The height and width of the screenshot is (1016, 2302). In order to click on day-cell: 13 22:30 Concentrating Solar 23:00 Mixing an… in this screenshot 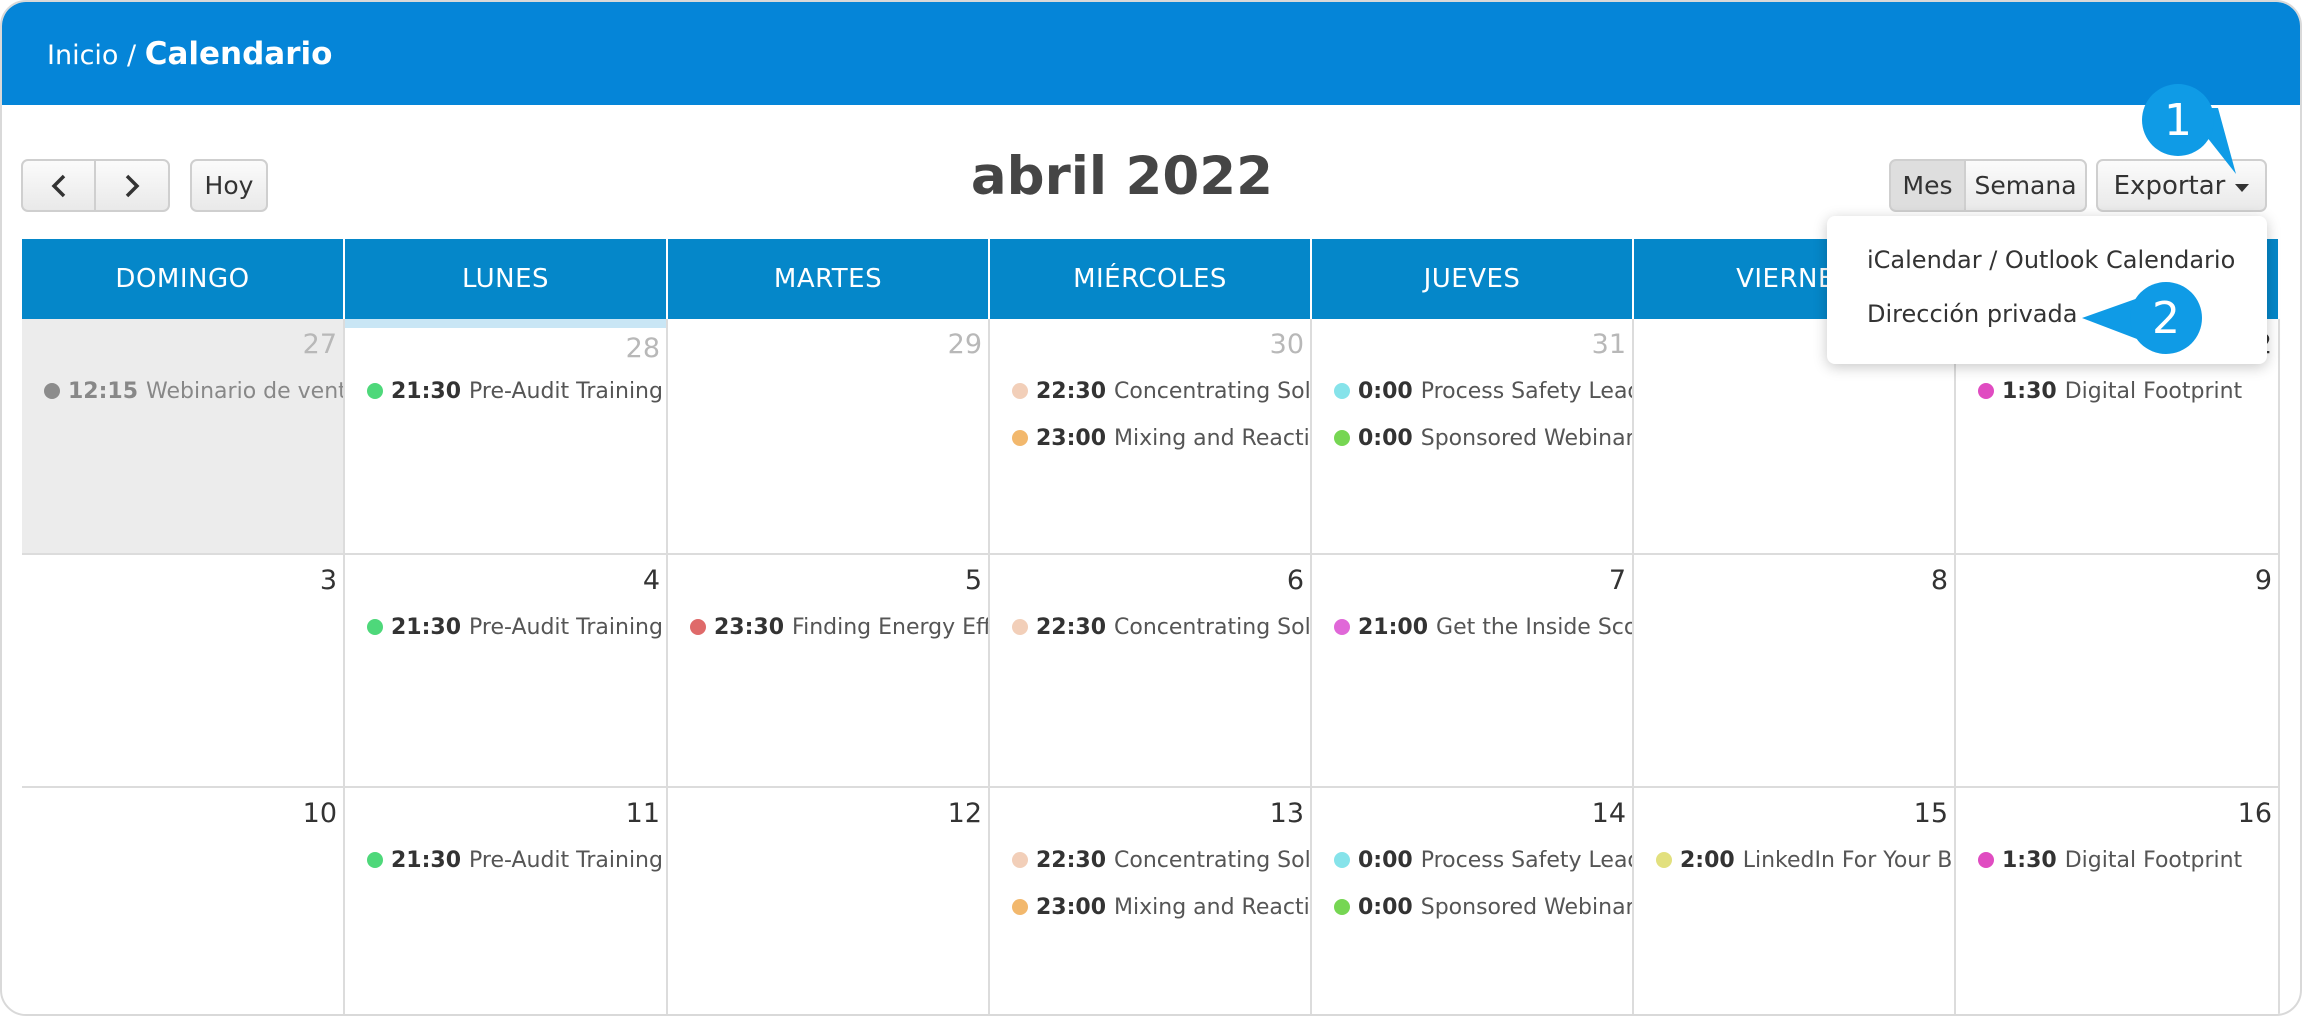, I will do `click(1151, 901)`.